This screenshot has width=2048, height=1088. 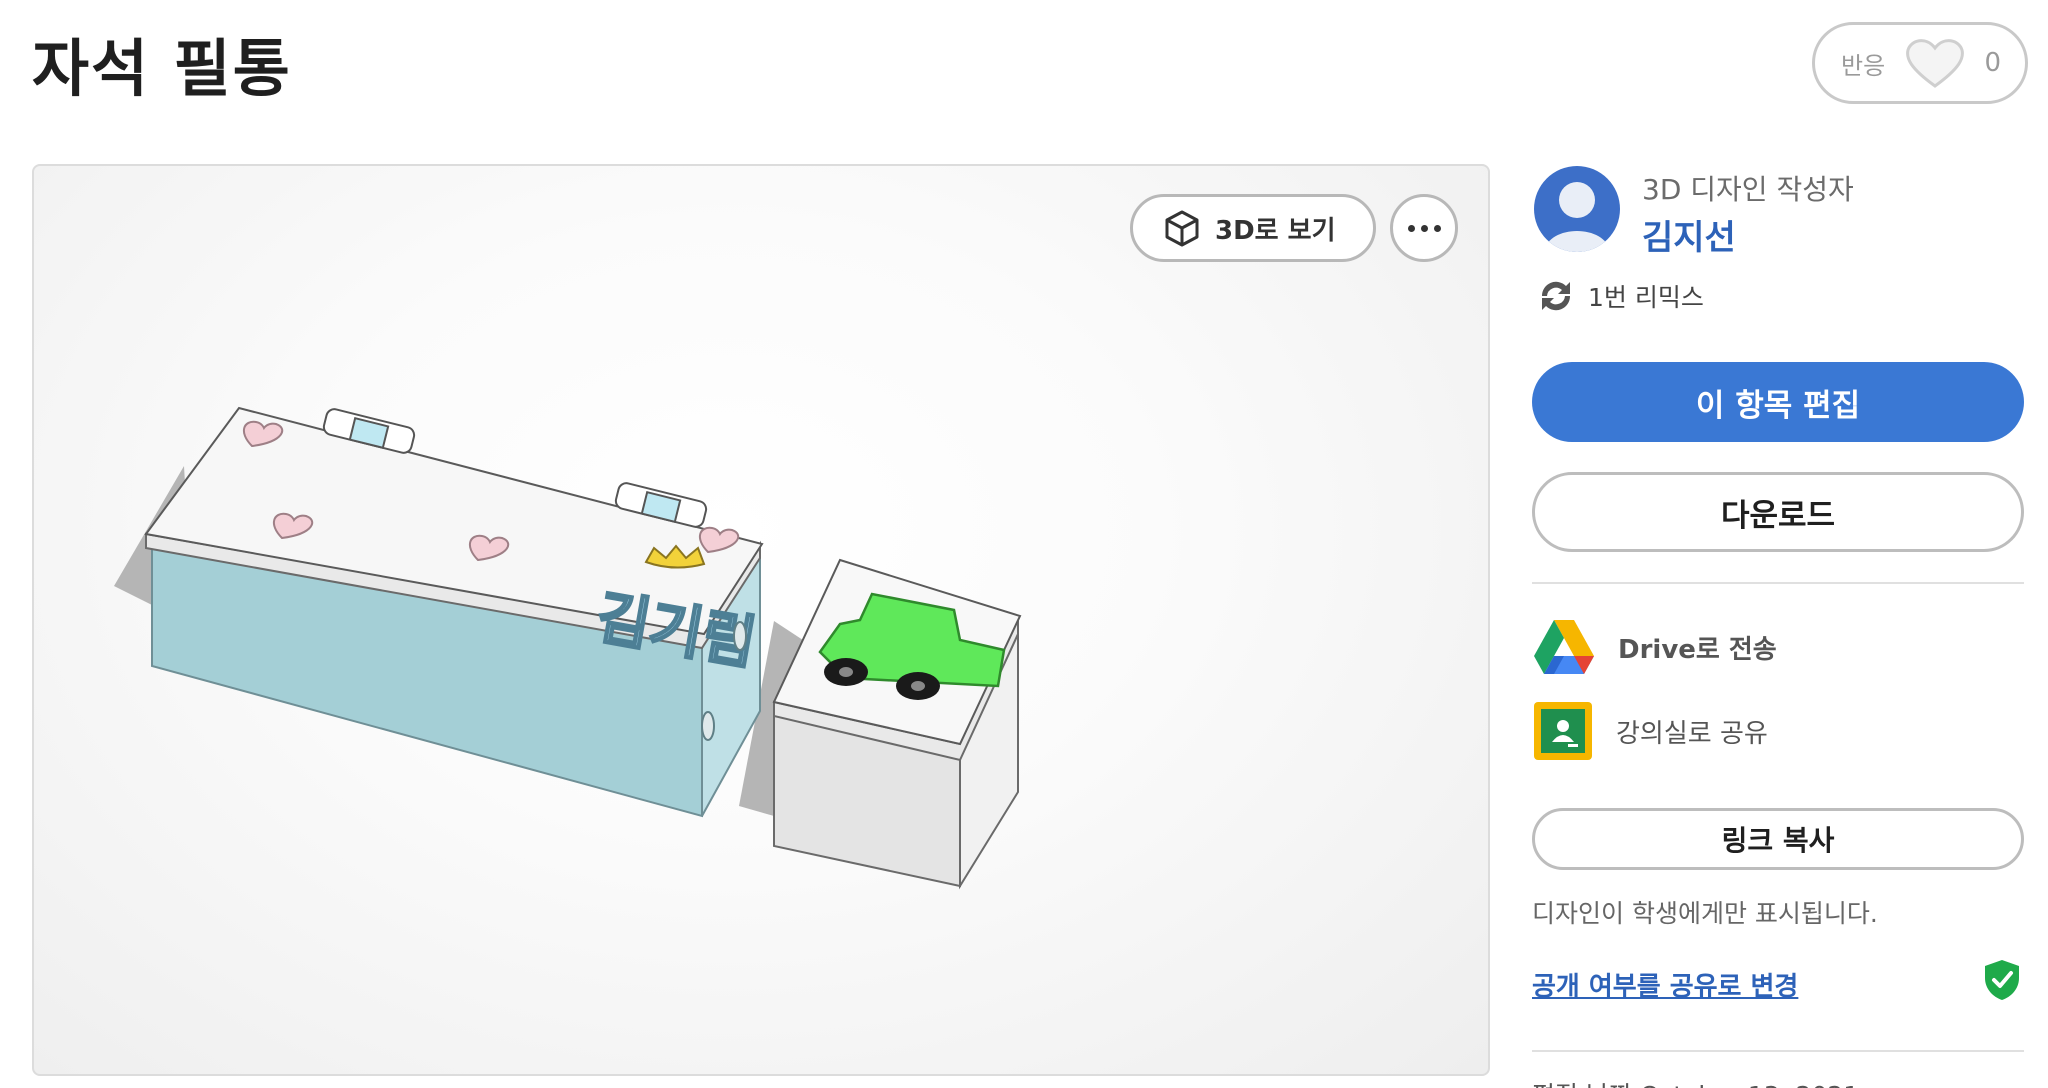 I want to click on send-to-drive-button: Drive로 전송, so click(x=1654, y=647).